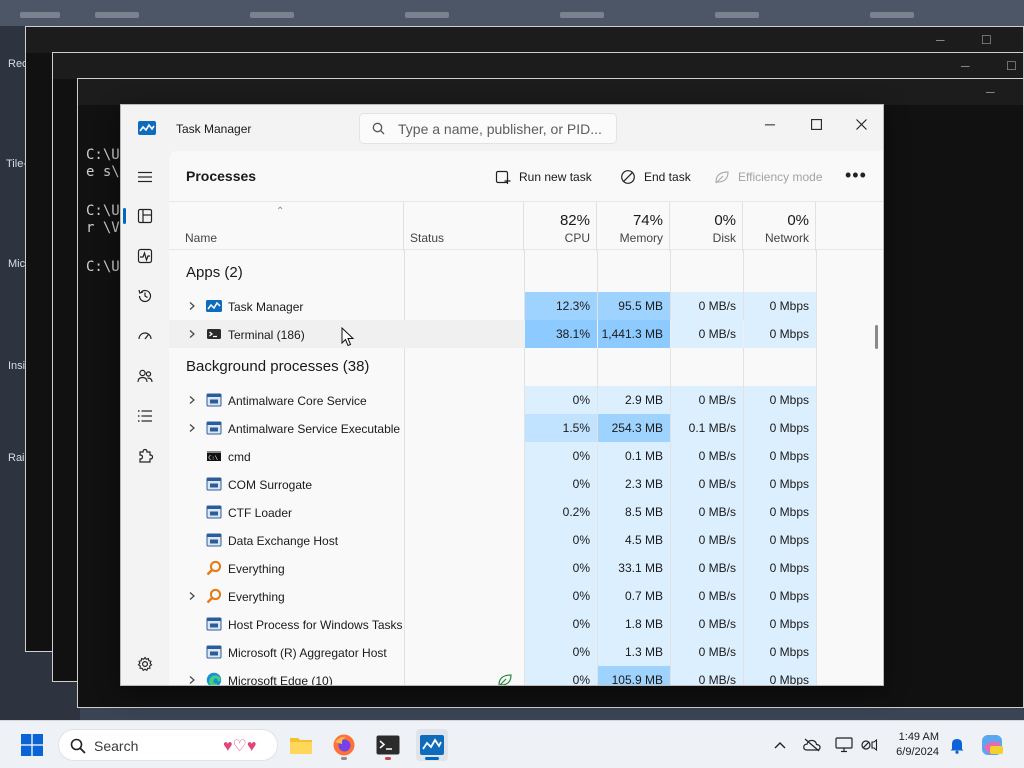 This screenshot has width=1024, height=768. What do you see at coordinates (432, 745) in the screenshot?
I see `taskbar-task-manager` at bounding box center [432, 745].